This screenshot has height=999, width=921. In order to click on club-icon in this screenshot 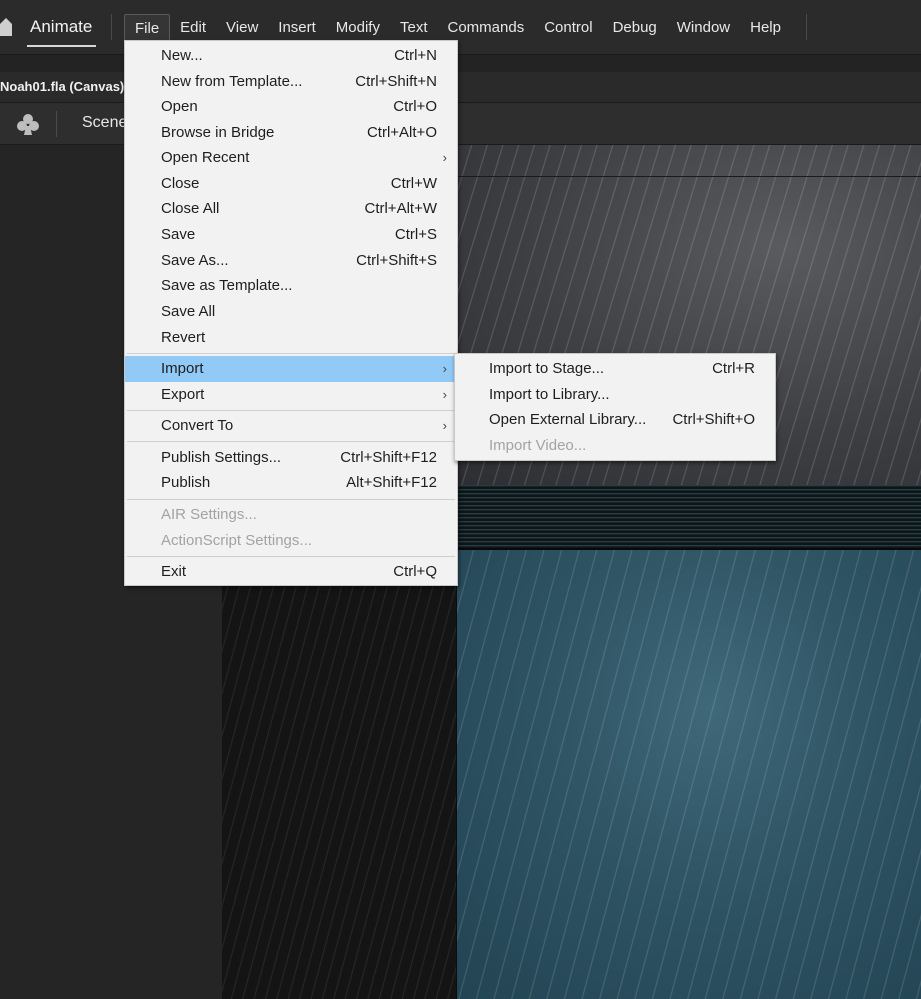, I will do `click(28, 124)`.